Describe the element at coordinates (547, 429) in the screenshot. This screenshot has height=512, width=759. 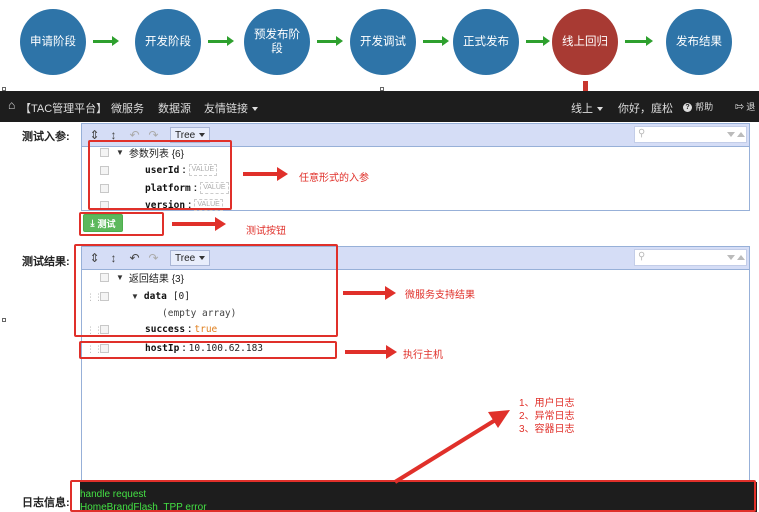
I see `annotation-log-container: 3、容器日志` at that location.